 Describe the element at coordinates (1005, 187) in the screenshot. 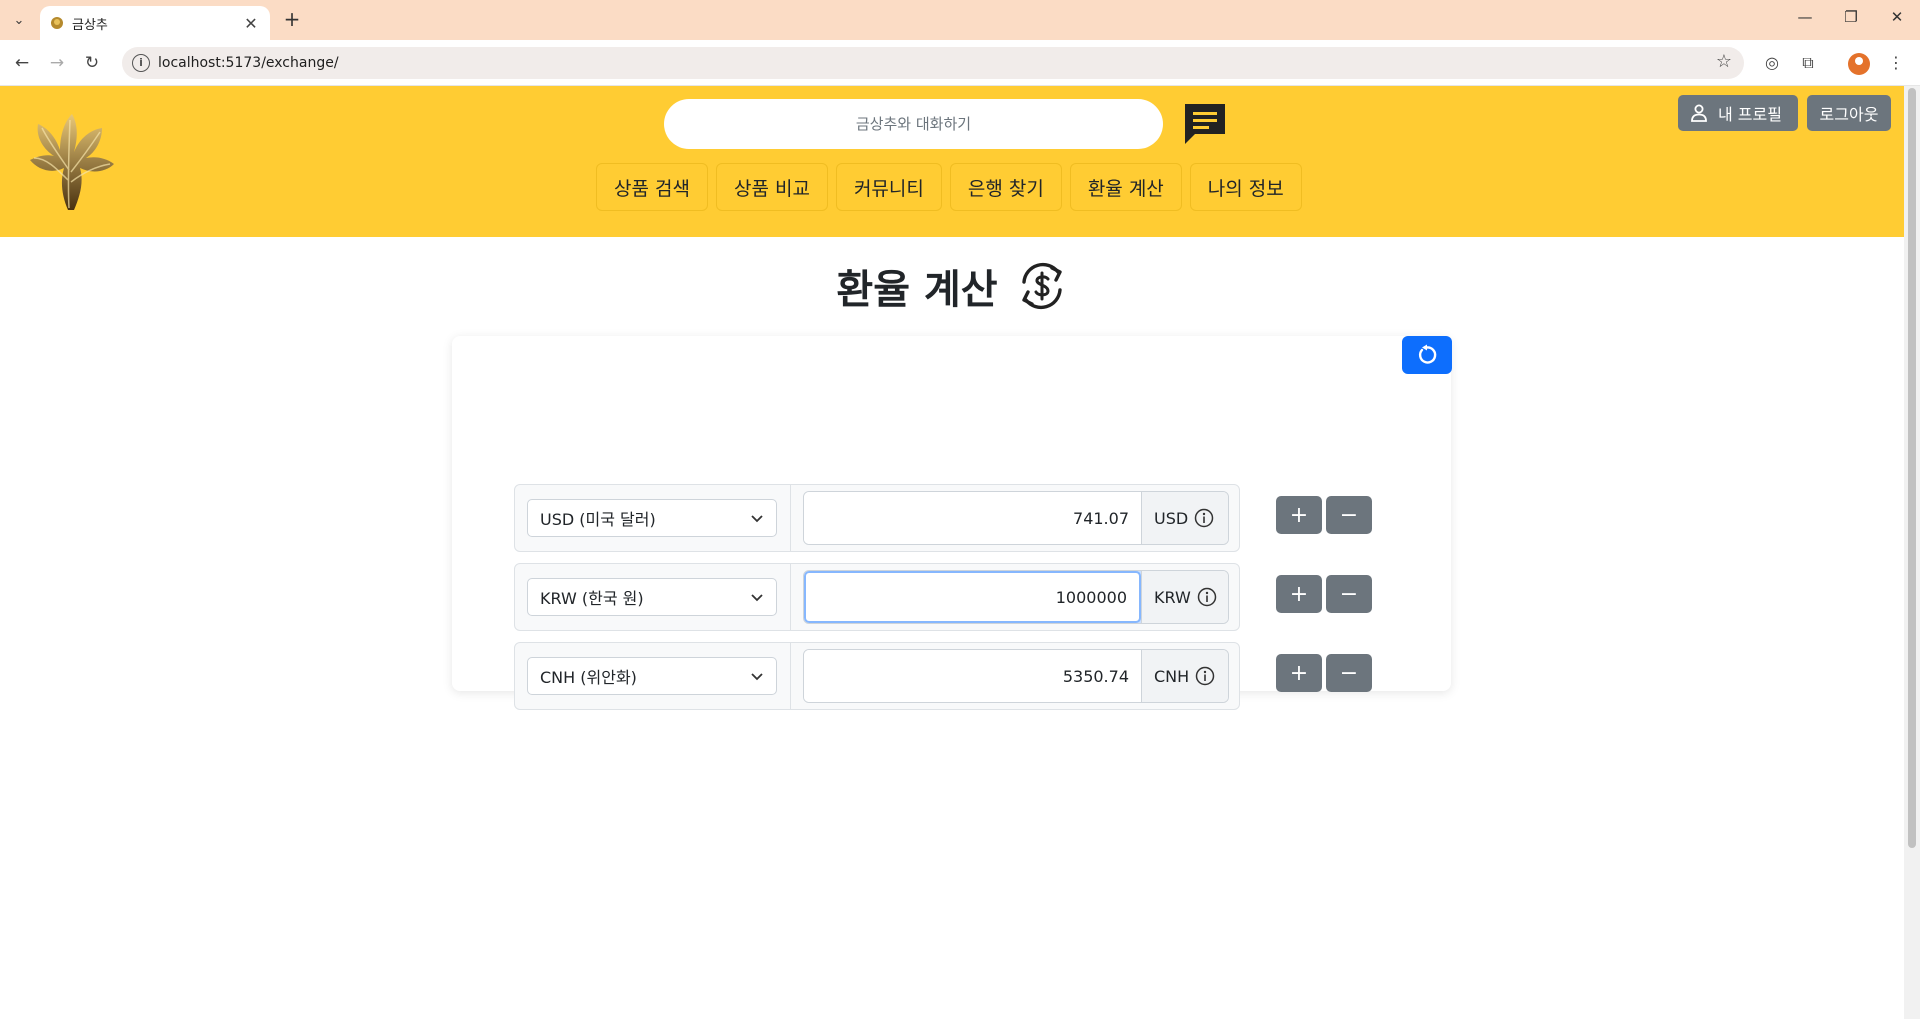

I see `nav-item-bank-finder: 은행 찾기` at that location.